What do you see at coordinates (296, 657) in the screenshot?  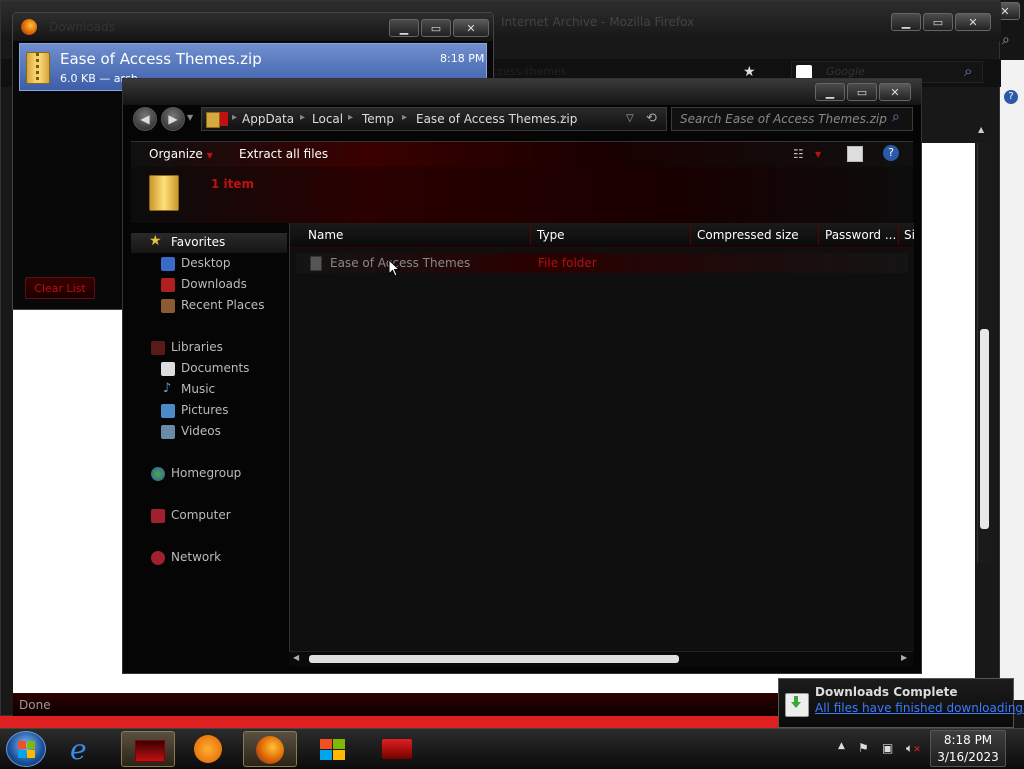 I see `scroll-left-arrow-icon: ◀` at bounding box center [296, 657].